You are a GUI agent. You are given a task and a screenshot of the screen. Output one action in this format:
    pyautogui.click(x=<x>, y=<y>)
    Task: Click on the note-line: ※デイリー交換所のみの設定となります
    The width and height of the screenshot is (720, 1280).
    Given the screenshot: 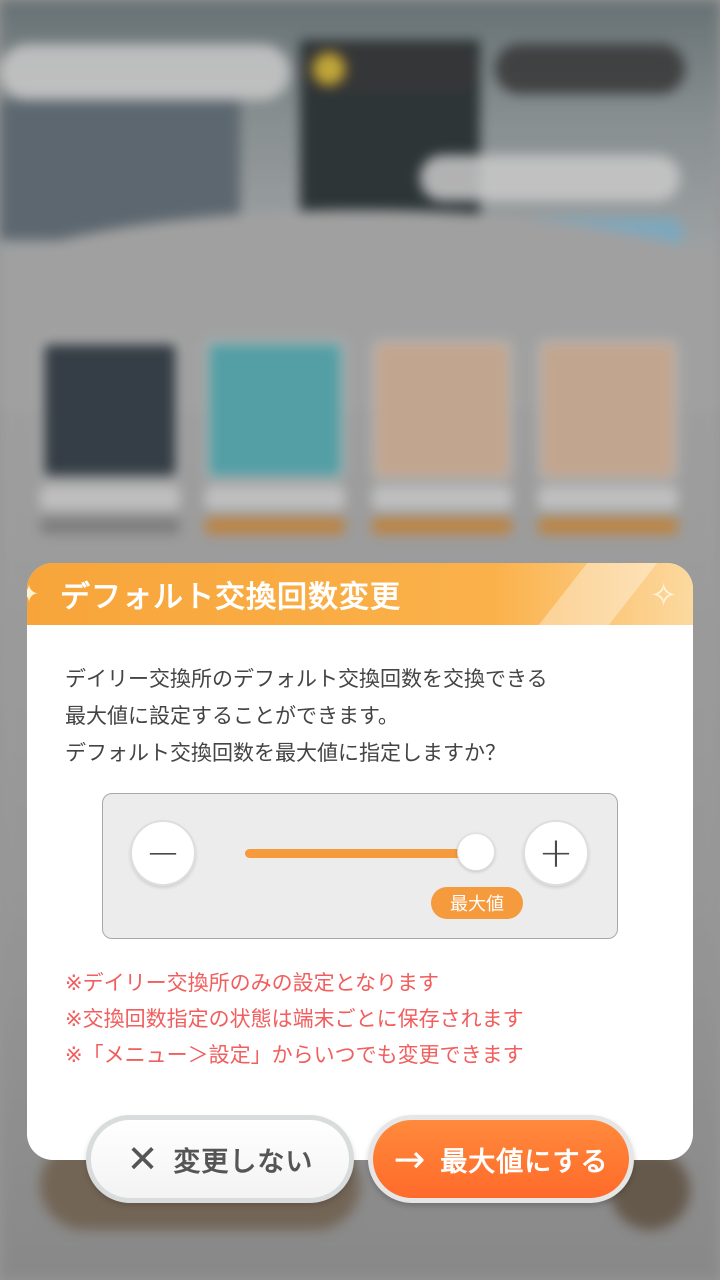 What is the action you would take?
    pyautogui.click(x=252, y=983)
    